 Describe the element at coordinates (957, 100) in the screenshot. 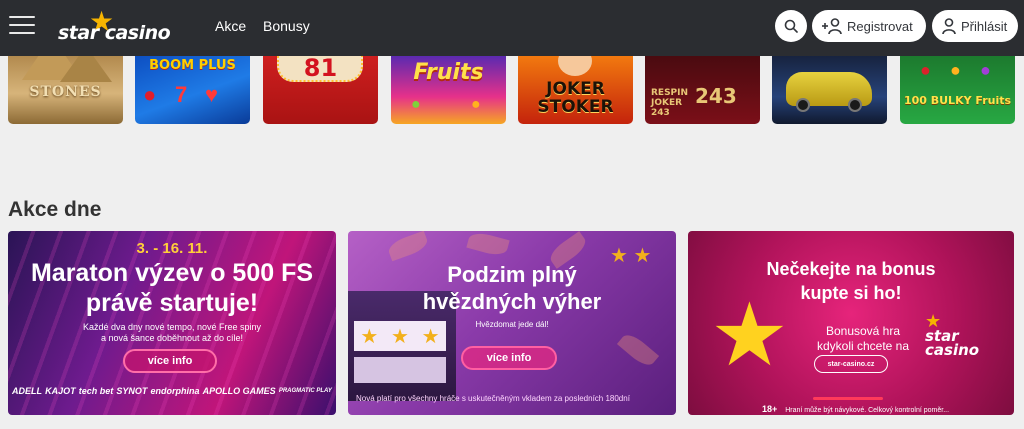

I see `game-title: 100 BULKY Fruits` at that location.